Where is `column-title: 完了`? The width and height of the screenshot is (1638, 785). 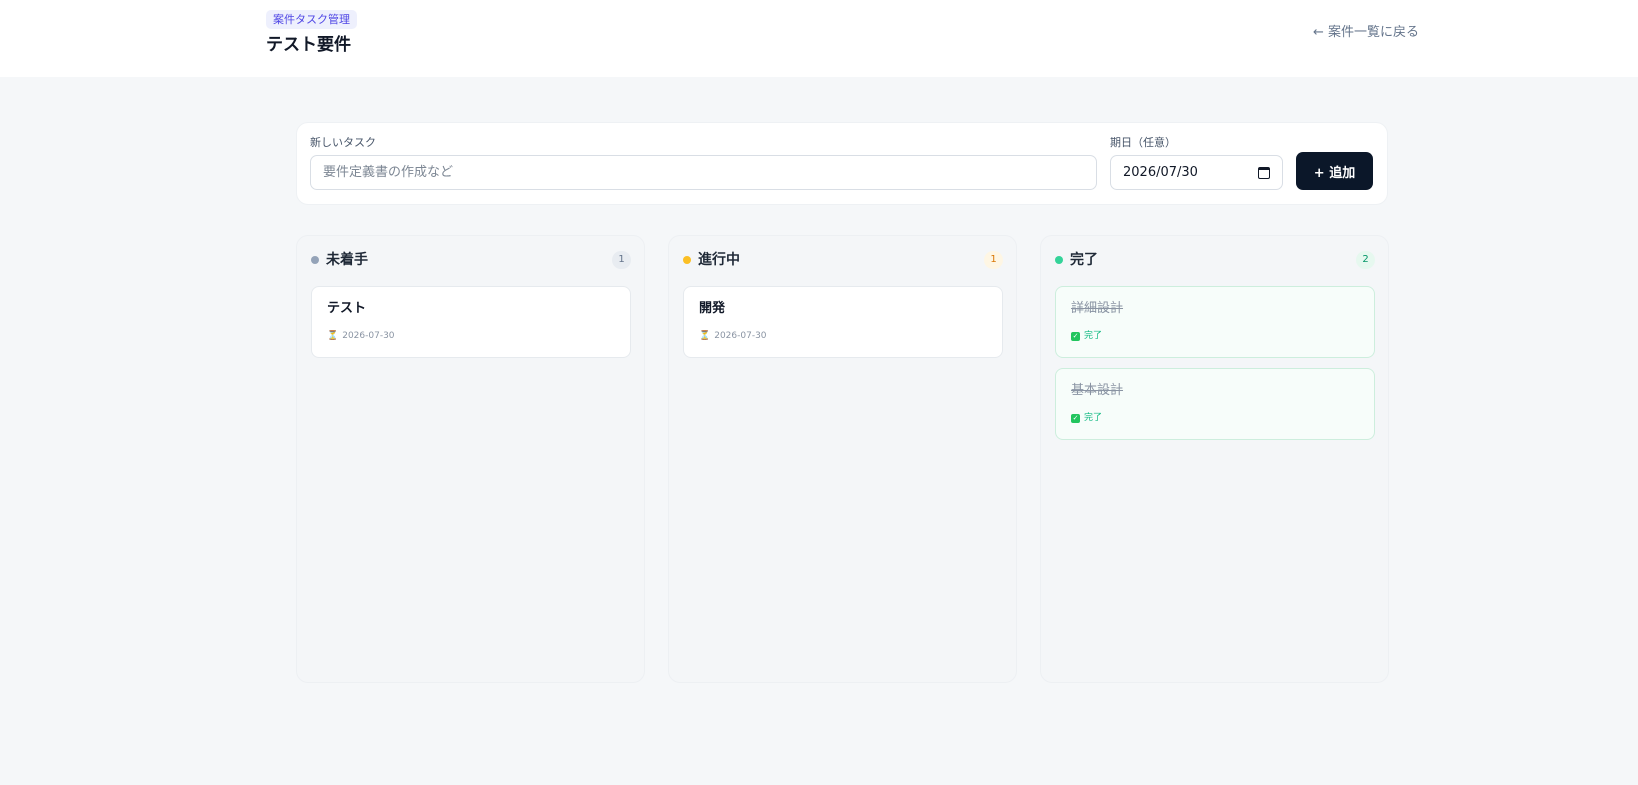 column-title: 完了 is located at coordinates (1084, 260).